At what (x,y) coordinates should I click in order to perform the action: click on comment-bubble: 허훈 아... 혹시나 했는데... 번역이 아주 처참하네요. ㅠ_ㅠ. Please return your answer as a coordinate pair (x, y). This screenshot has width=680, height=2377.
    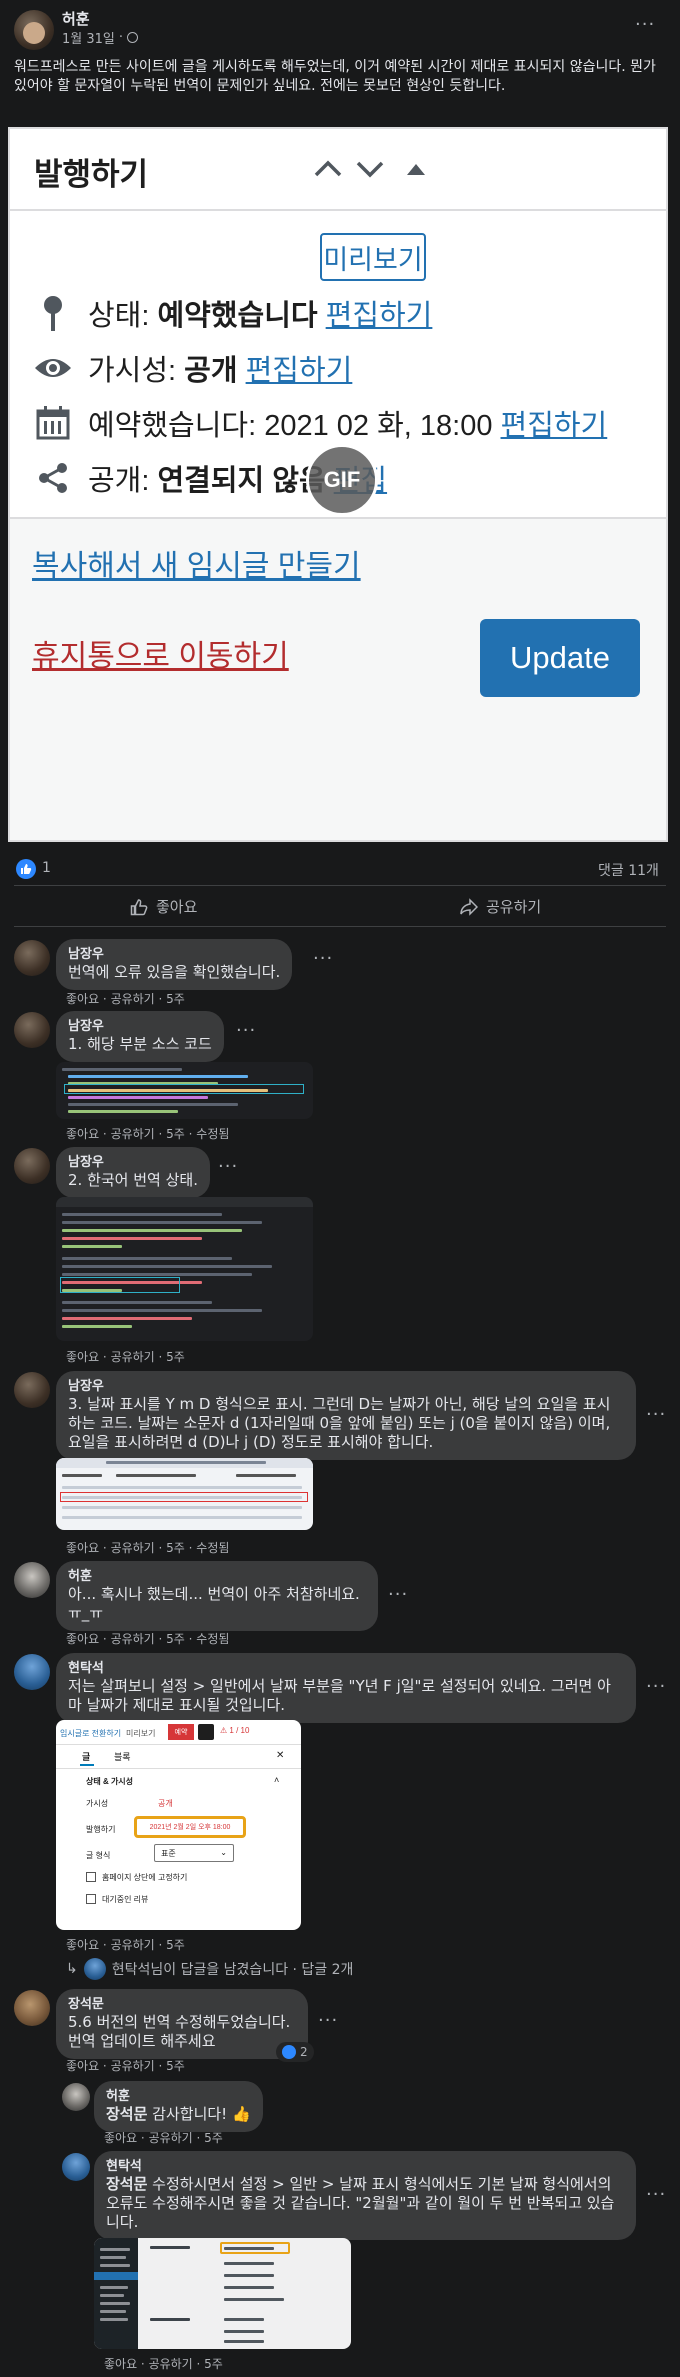
    Looking at the image, I should click on (217, 1596).